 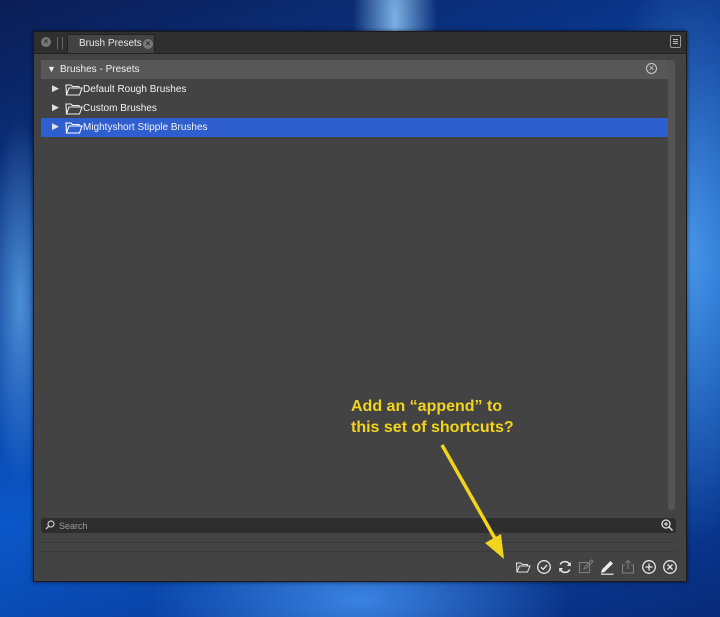 What do you see at coordinates (145, 127) in the screenshot?
I see `tree-item-label: Mightyshort Stipple Brushes` at bounding box center [145, 127].